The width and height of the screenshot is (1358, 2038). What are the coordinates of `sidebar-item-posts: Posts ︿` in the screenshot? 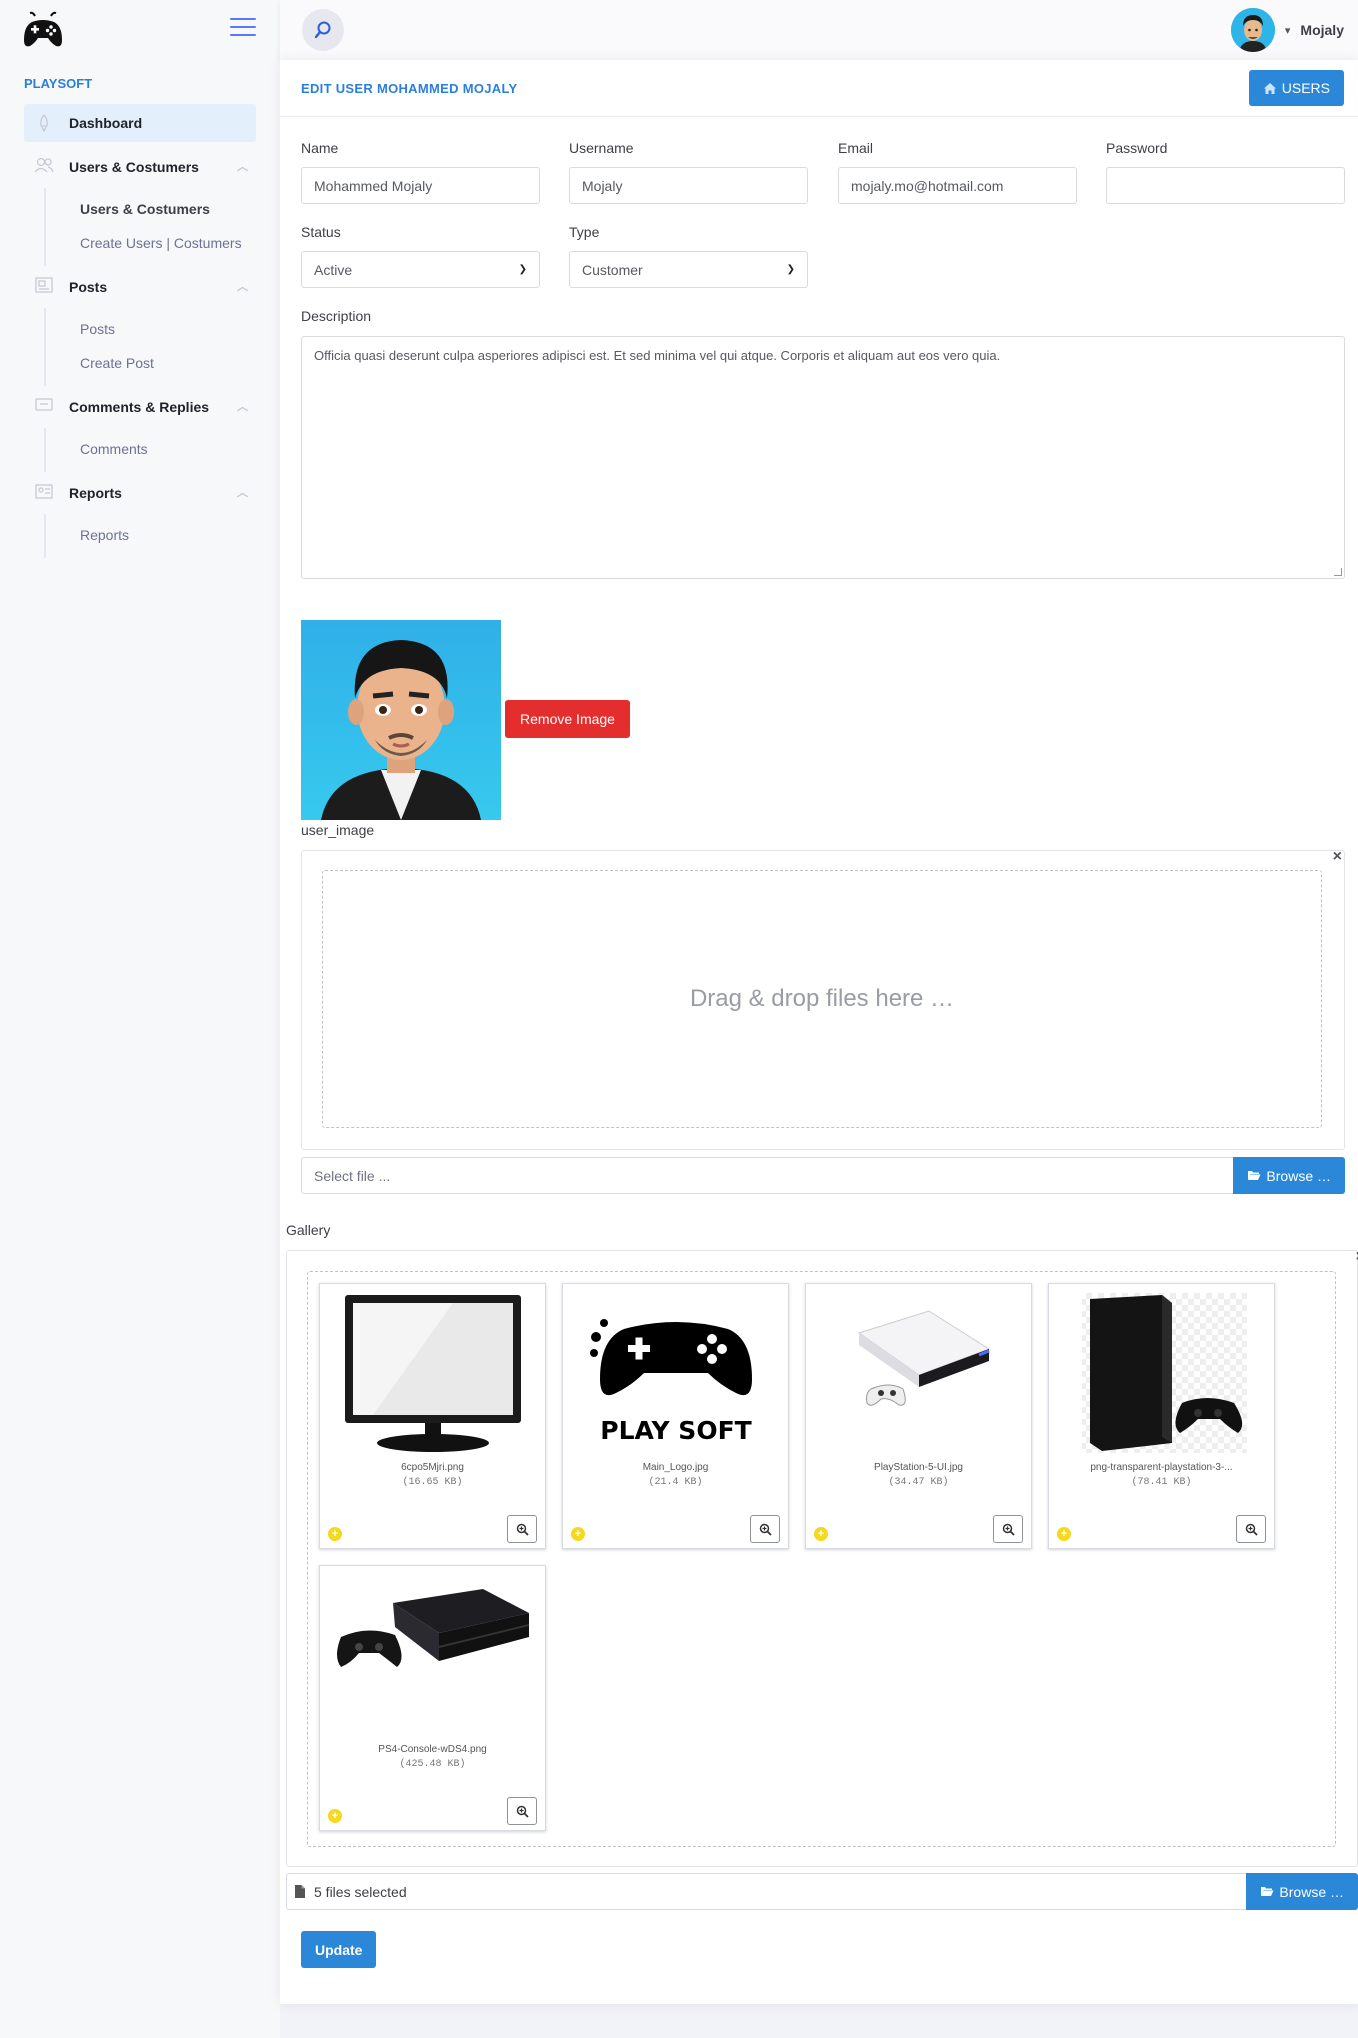 It's located at (140, 287).